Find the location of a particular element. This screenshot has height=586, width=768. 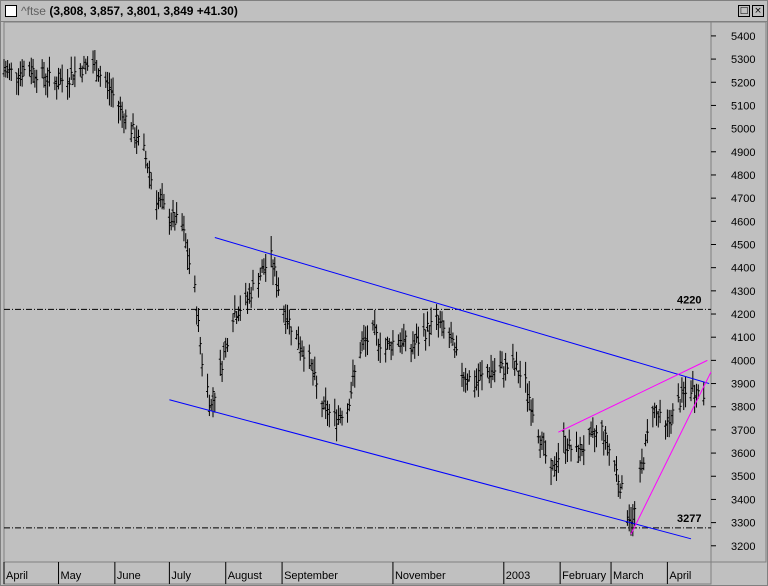

y-tick-label: 4900 is located at coordinates (743, 153).